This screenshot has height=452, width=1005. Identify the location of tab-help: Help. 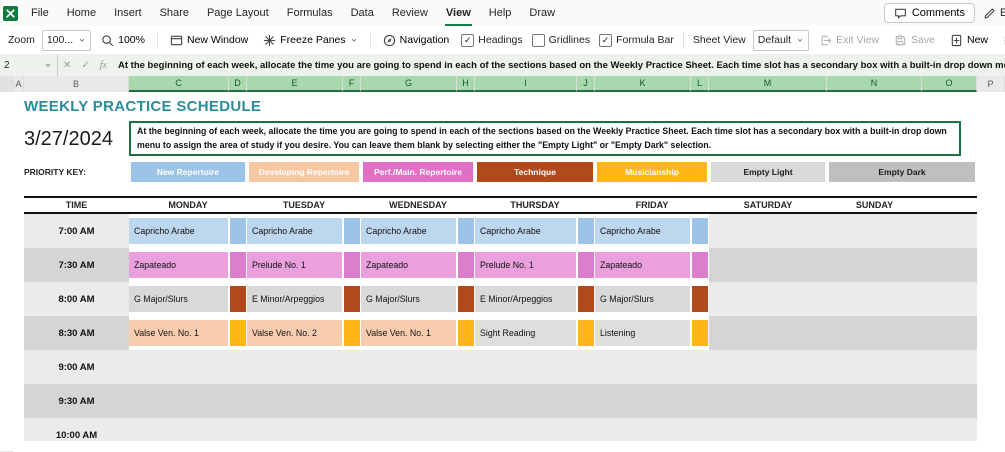
(500, 13).